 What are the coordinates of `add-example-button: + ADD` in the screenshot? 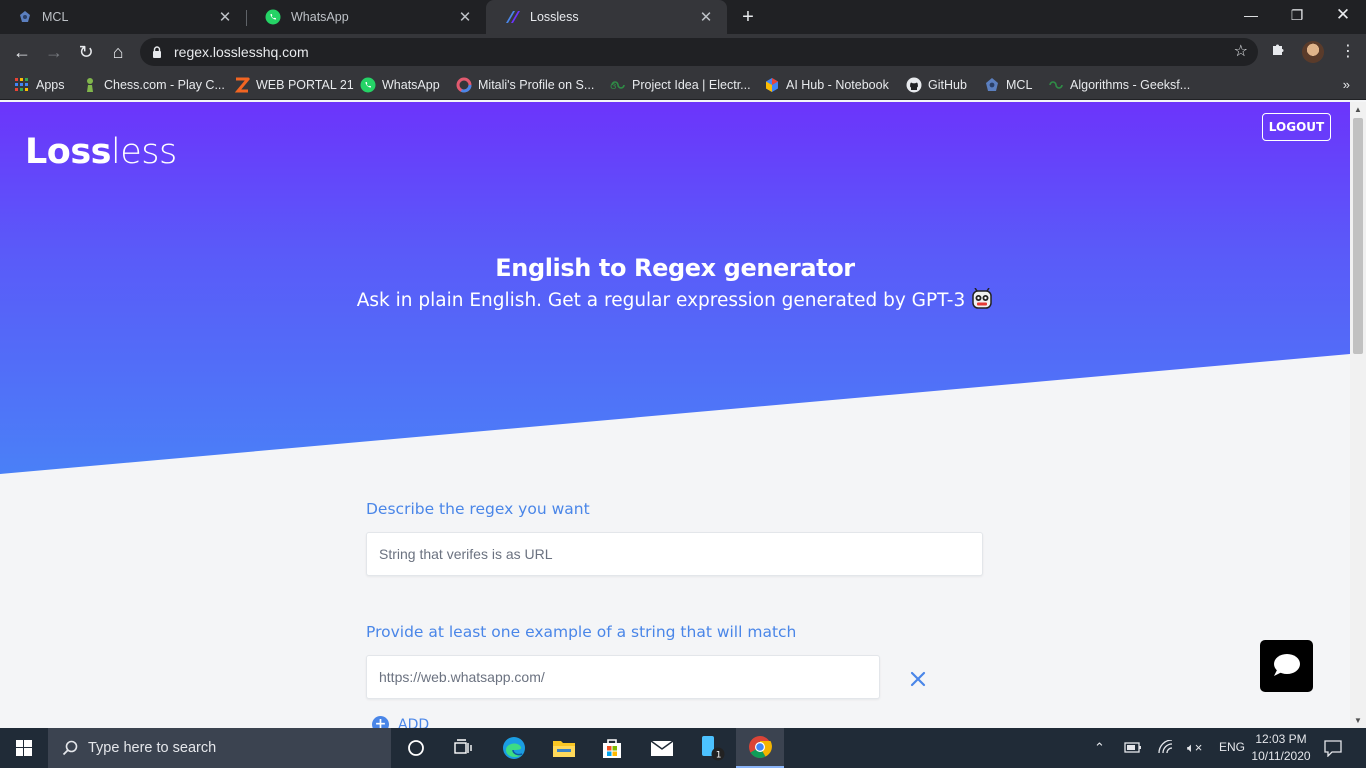 It's located at (400, 722).